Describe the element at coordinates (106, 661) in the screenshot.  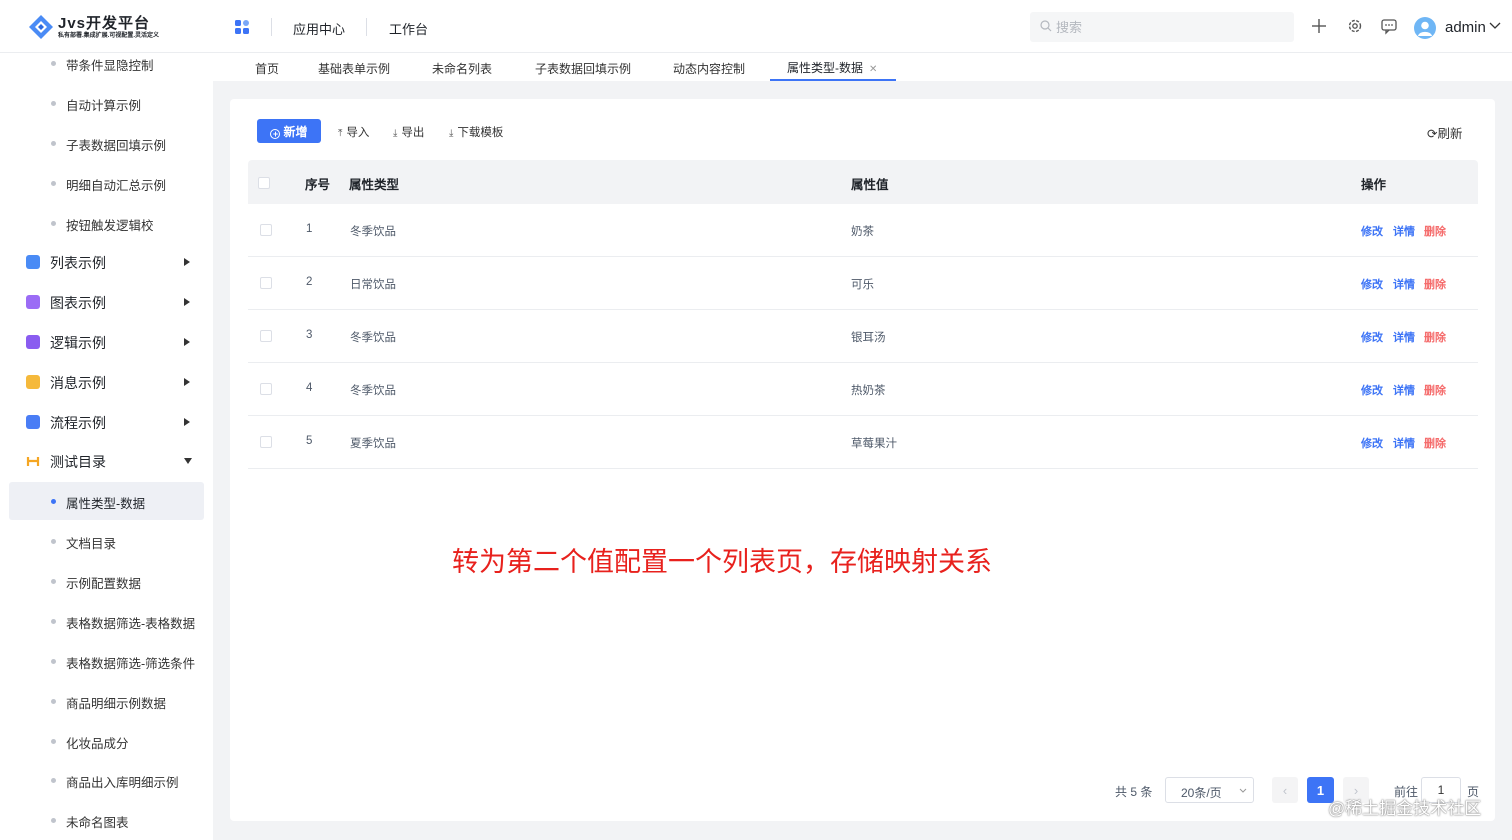
I see `sidebar-item-filter-conditions: 表格数据筛选-筛选条件` at that location.